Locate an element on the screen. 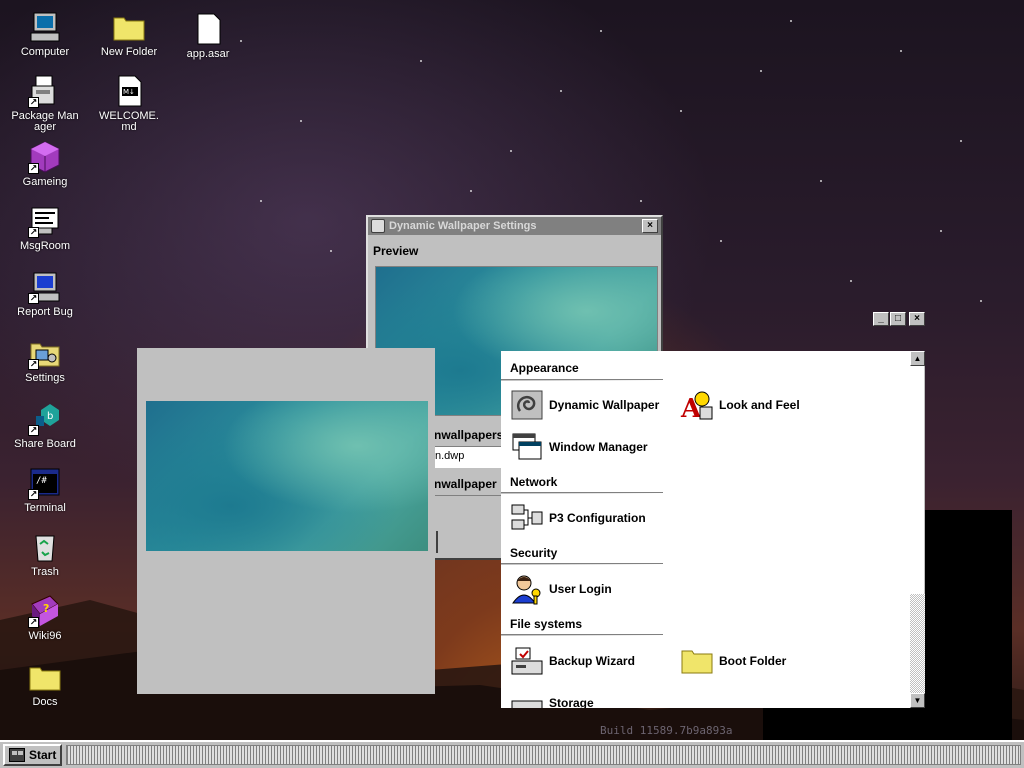  share-board-icon: b ↗ is located at coordinates (45, 419).